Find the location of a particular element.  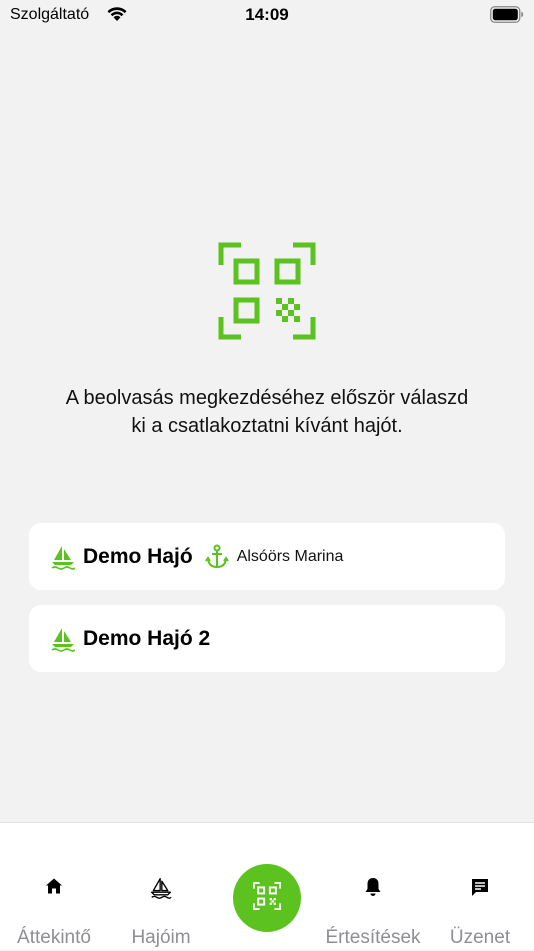

tab-notifications: Értesítések is located at coordinates (373, 887).